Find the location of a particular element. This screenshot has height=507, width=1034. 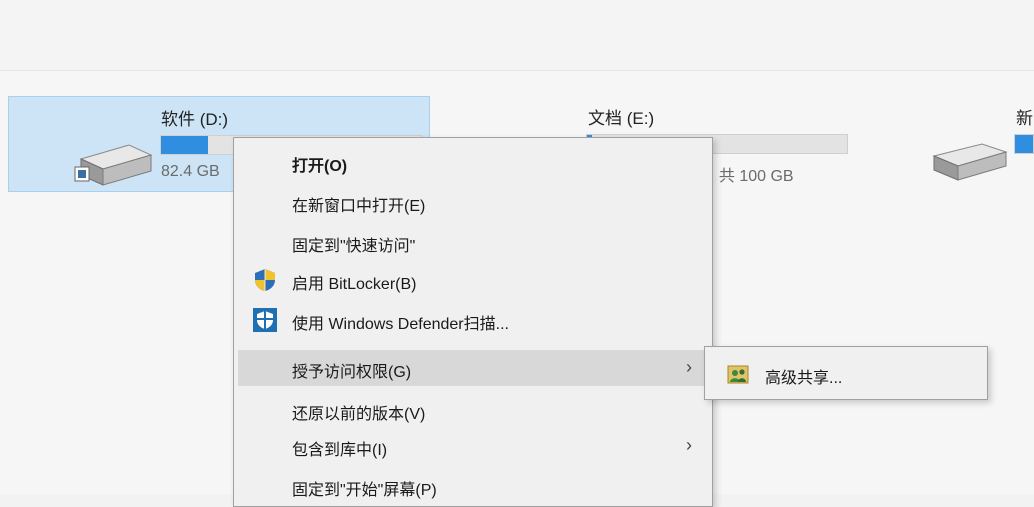

menu-item-label: 固定到"开始"屏幕(P) is located at coordinates (364, 490).